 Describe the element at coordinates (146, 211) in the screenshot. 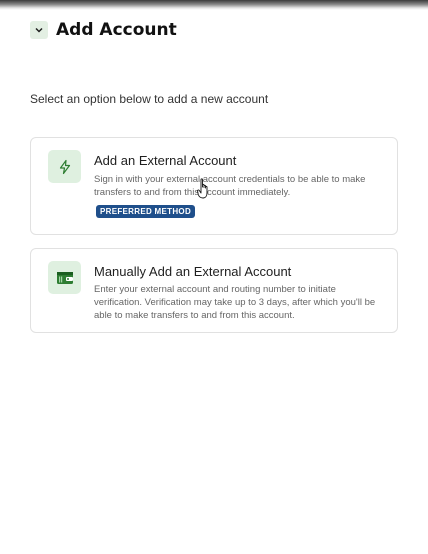

I see `preferred-method-badge: PREFERRED METHOD` at that location.